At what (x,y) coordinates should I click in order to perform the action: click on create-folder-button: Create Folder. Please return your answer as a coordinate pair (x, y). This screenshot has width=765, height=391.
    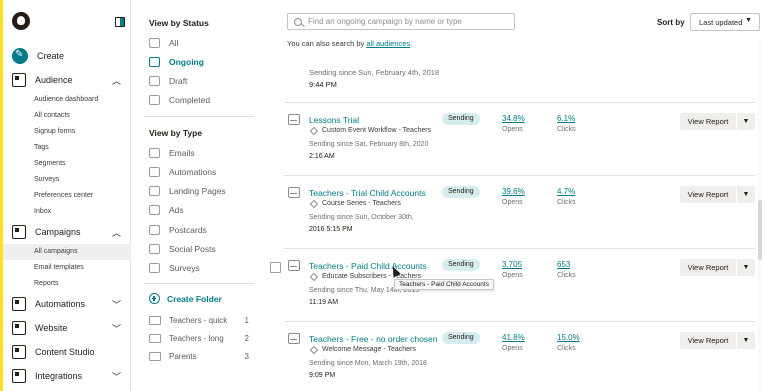
    Looking at the image, I should click on (185, 298).